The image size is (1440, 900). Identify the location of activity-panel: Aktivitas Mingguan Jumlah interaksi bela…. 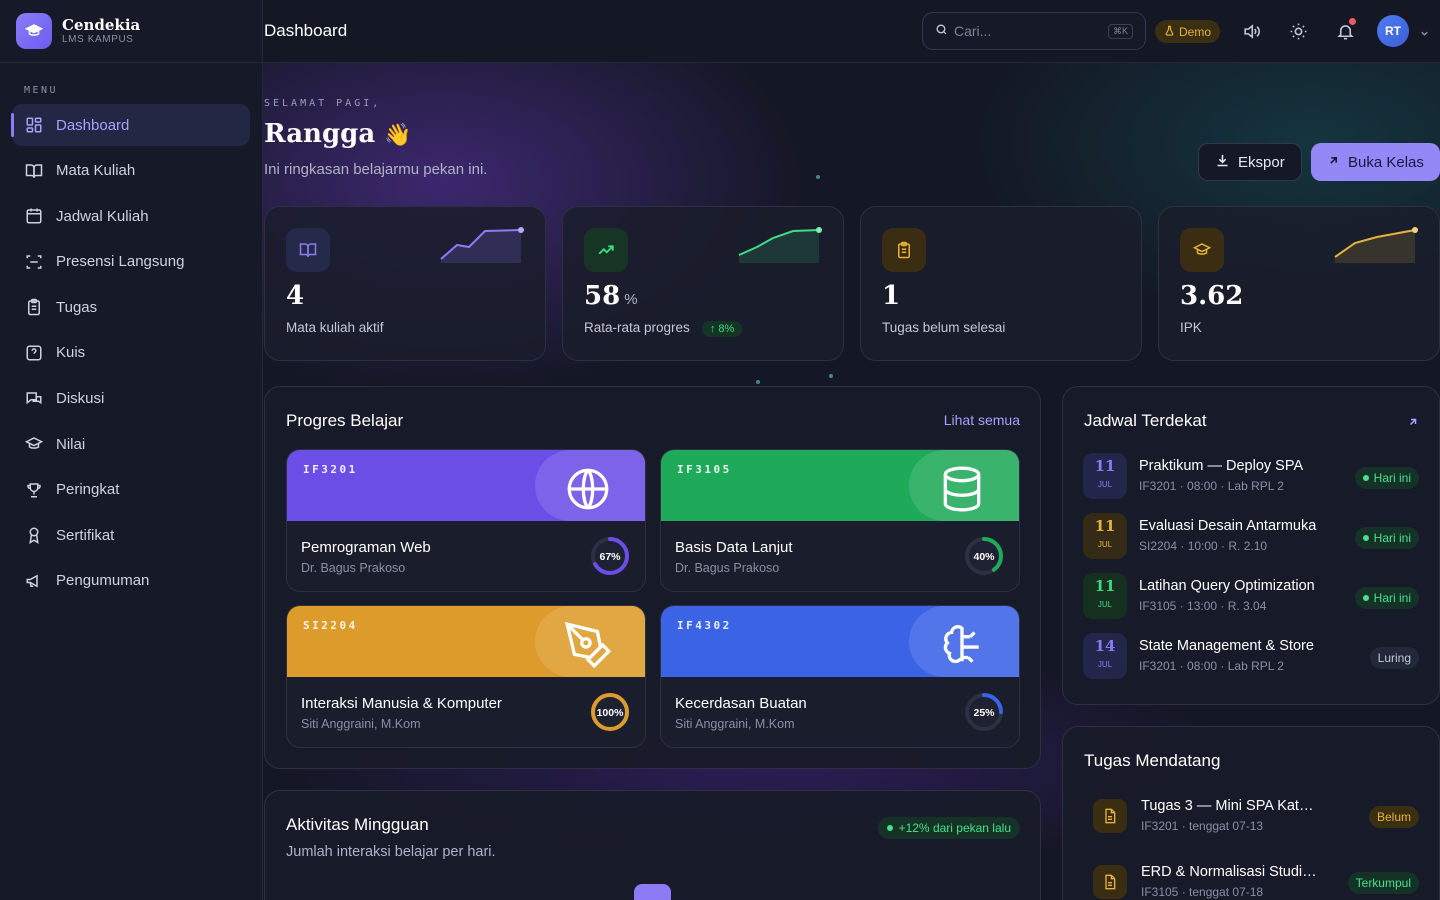
(652, 845).